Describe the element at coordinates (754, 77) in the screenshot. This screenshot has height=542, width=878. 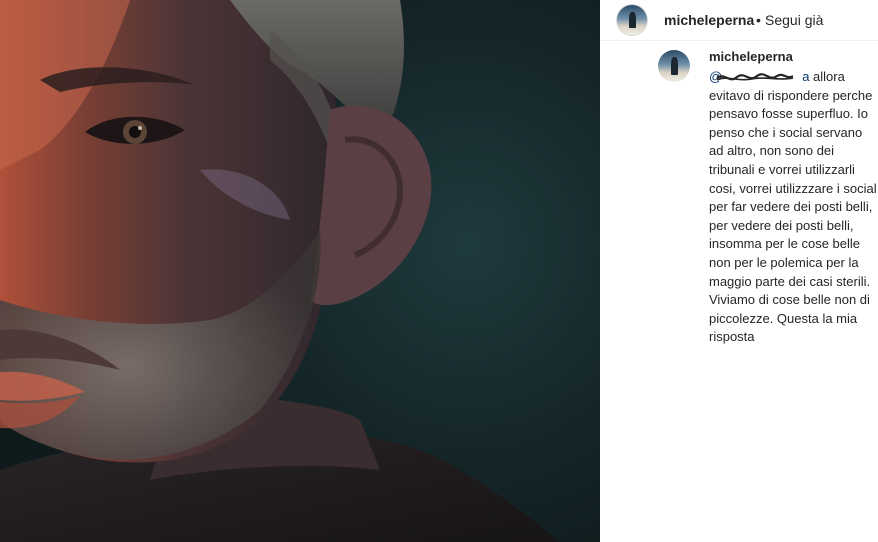
I see `redaction-scribble` at that location.